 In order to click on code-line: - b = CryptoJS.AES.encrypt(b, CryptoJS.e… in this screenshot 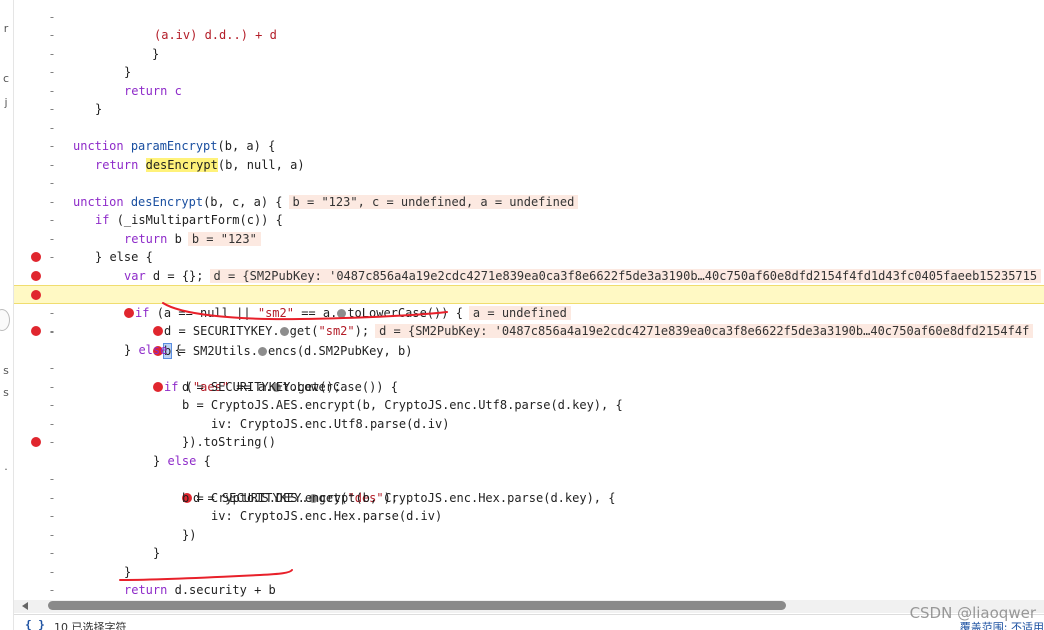, I will do `click(529, 386)`.